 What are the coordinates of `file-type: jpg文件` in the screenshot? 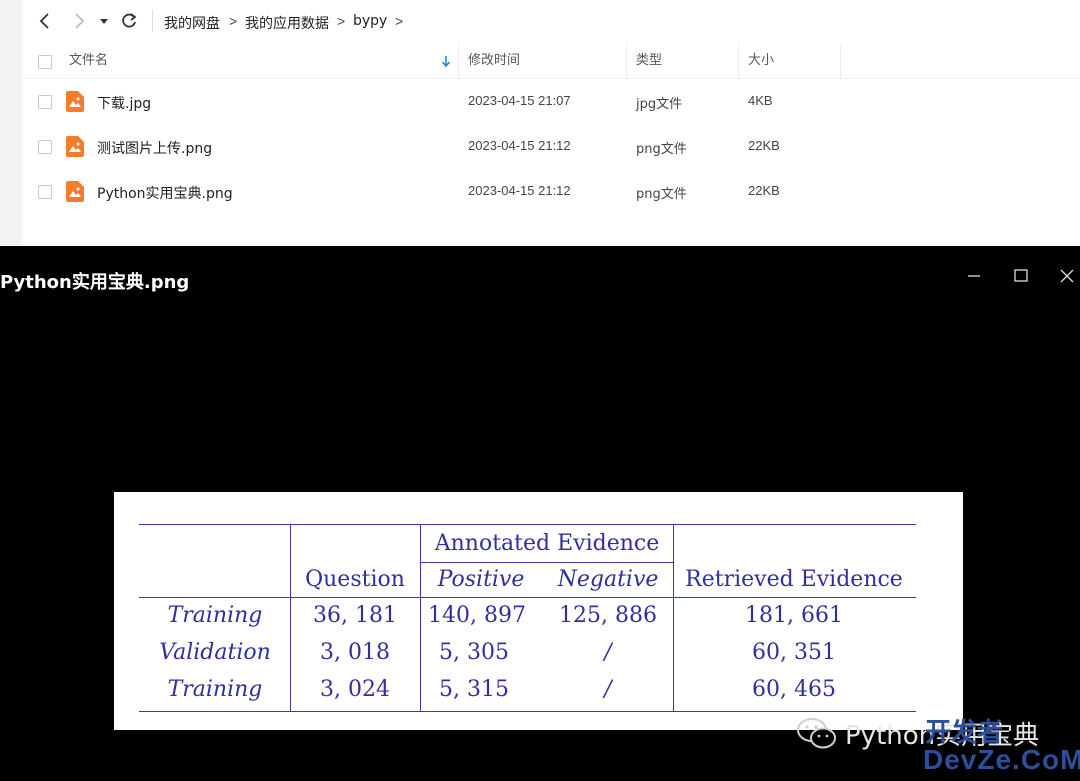 It's located at (659, 104).